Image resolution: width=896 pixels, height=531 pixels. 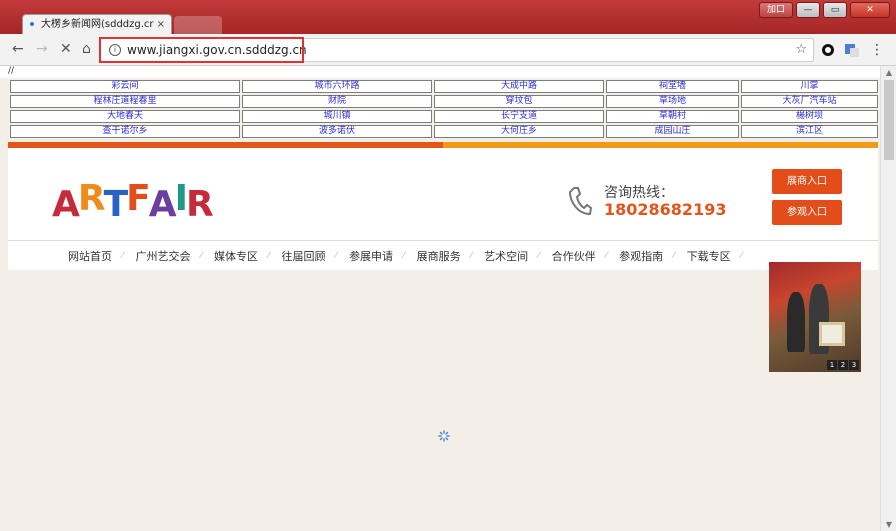 I want to click on slideshow-photo: 123, so click(x=815, y=317).